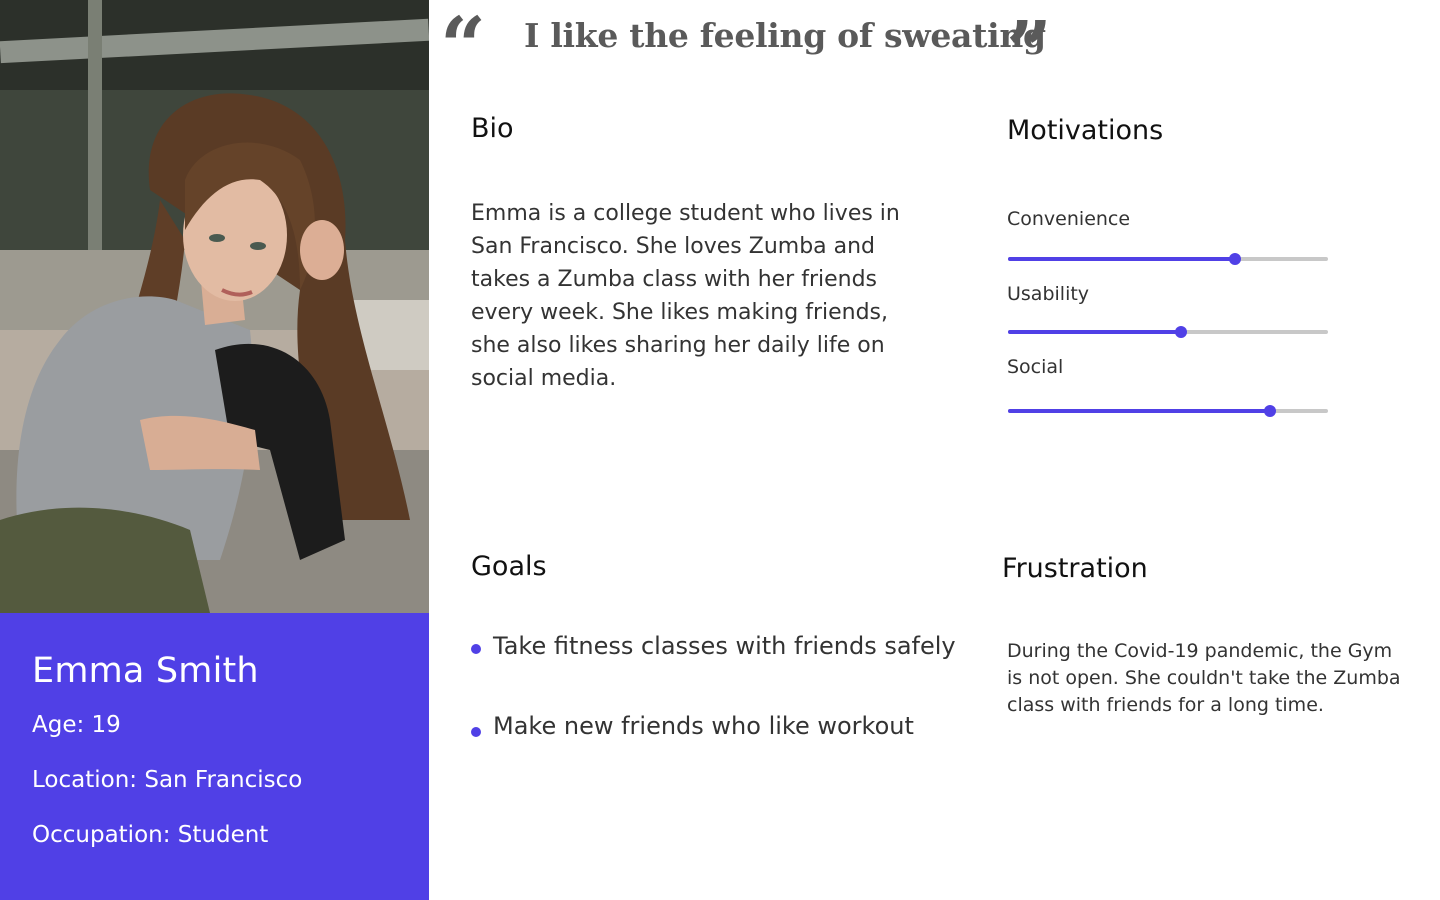  I want to click on motivation-label: Social, so click(1035, 367).